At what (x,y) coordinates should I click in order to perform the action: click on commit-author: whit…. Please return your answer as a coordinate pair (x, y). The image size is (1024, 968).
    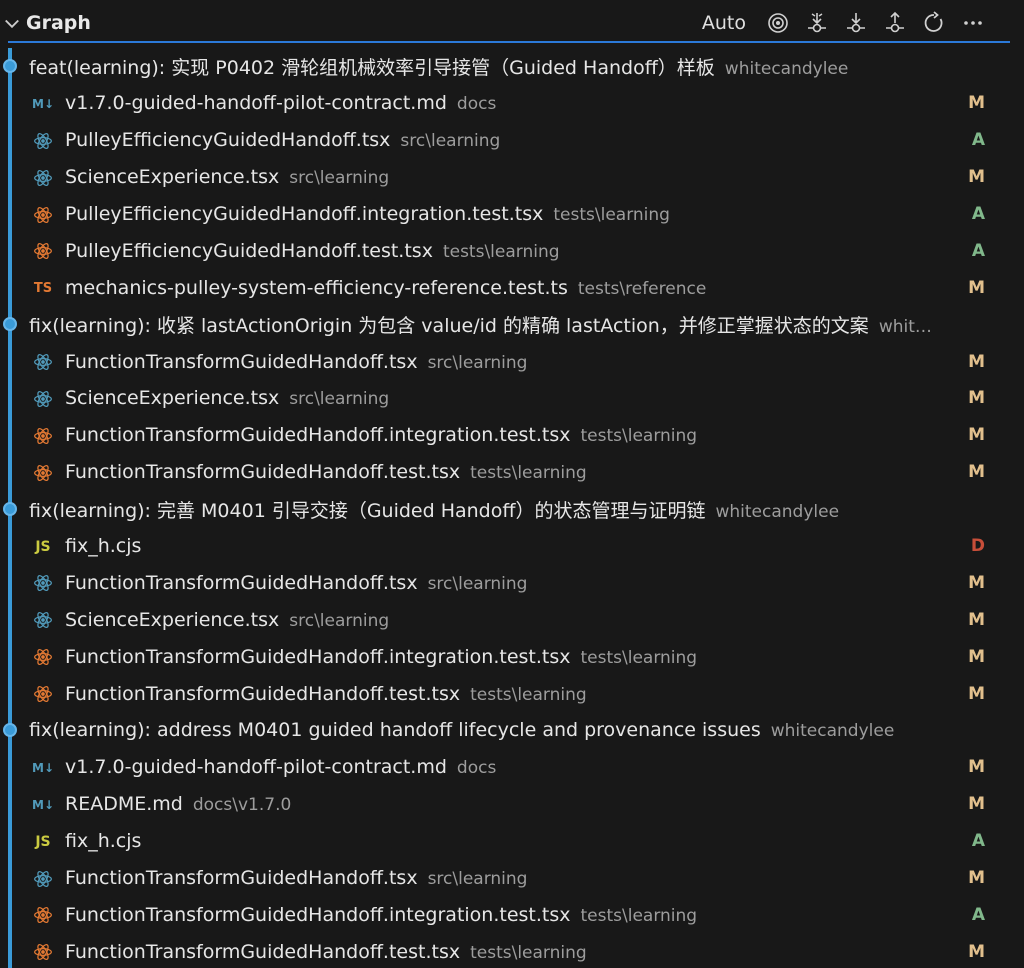
    Looking at the image, I should click on (905, 327).